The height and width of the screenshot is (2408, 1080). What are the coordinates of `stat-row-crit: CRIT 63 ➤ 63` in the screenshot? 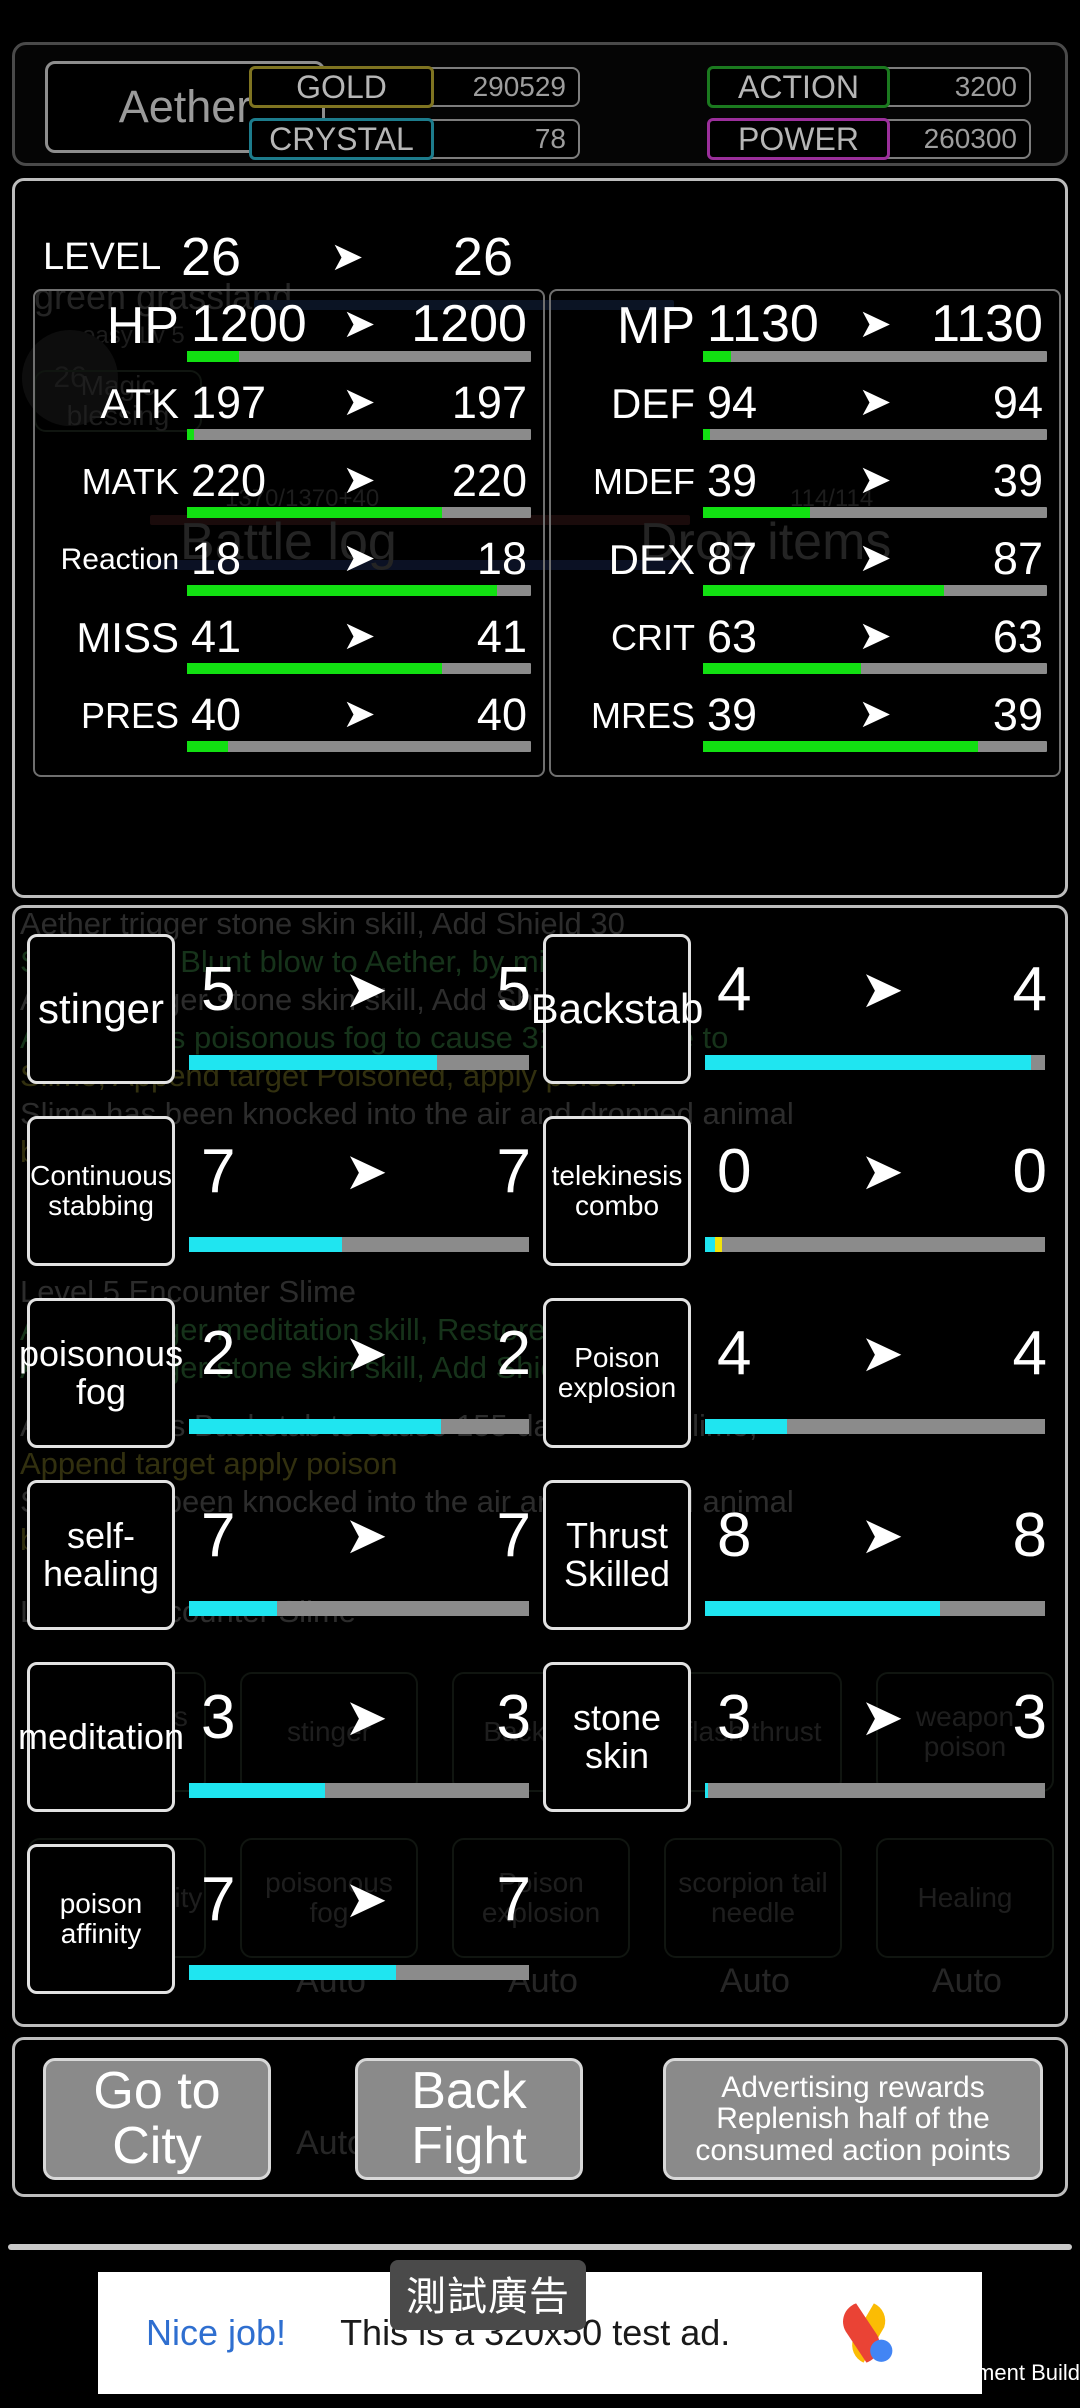 It's located at (805, 648).